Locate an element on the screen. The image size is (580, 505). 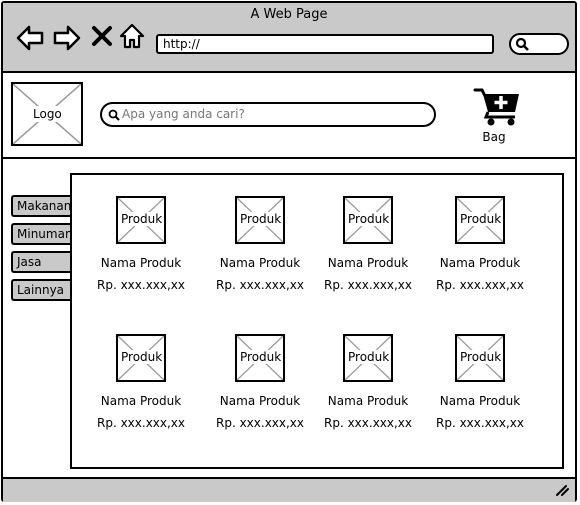
product-search-bar is located at coordinates (268, 114).